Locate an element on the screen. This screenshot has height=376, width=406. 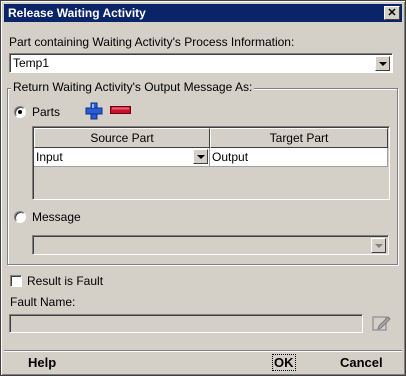
parts-radio-label: Parts is located at coordinates (46, 112).